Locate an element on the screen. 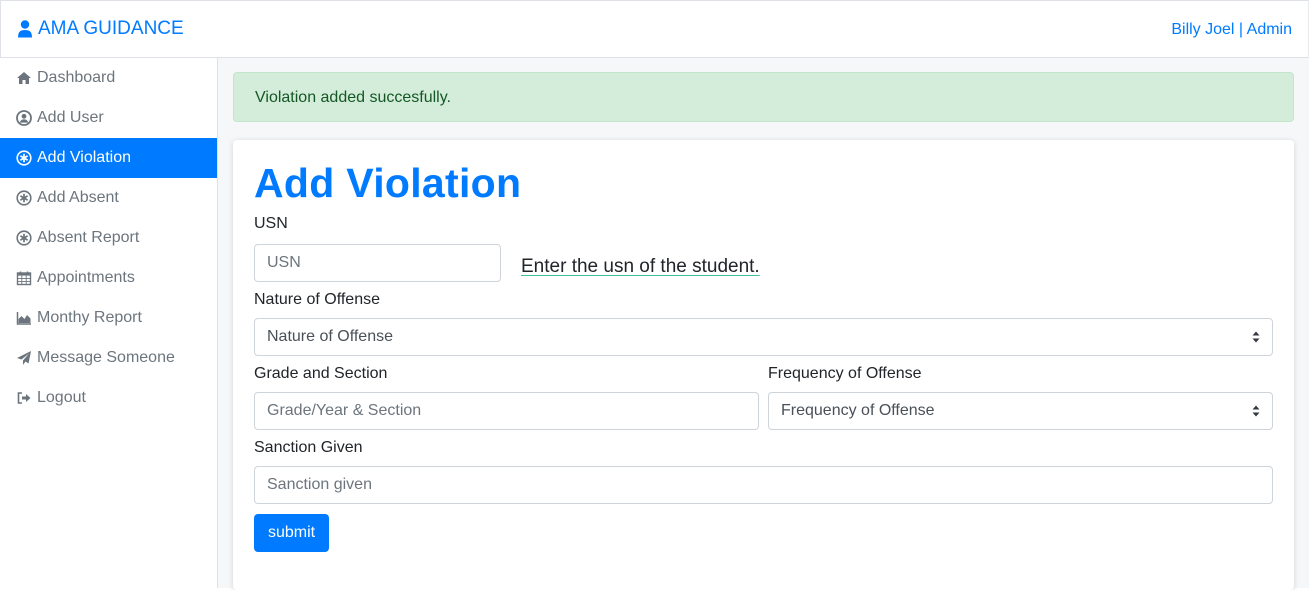 The image size is (1309, 590). sidebar-item-appointments: Appointments is located at coordinates (108, 278).